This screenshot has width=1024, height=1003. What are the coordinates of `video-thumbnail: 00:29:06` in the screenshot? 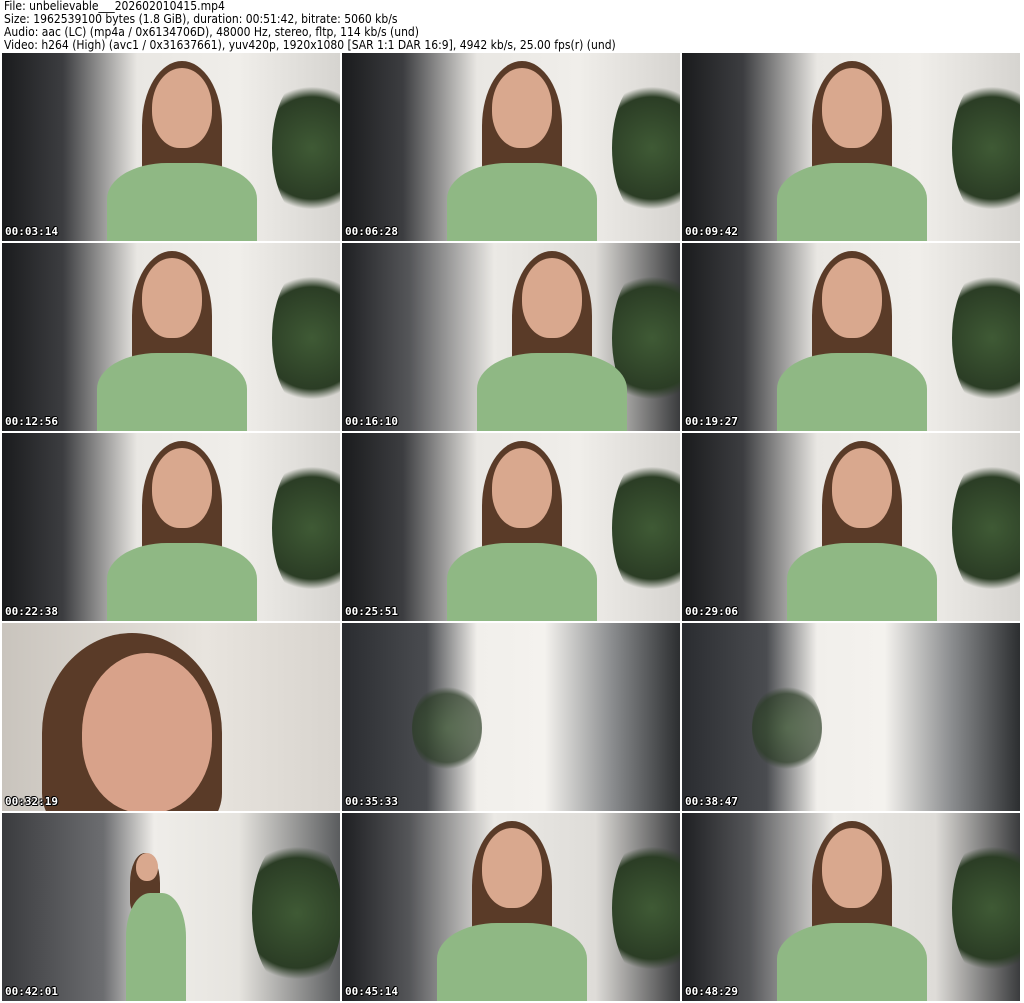 It's located at (851, 527).